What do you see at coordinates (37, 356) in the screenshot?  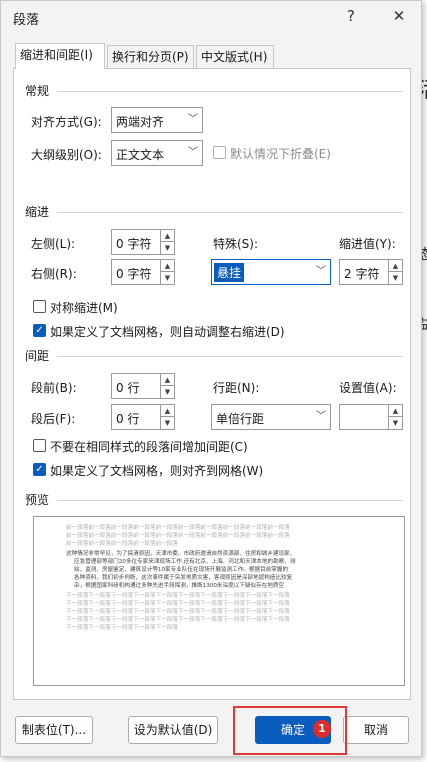 I see `section-spacing: 间距` at bounding box center [37, 356].